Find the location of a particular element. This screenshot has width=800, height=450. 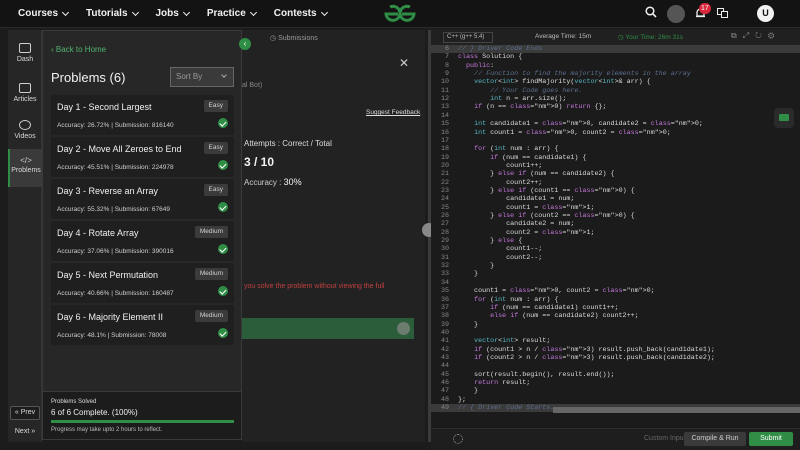

rail-item-articles: Articles is located at coordinates (25, 93).